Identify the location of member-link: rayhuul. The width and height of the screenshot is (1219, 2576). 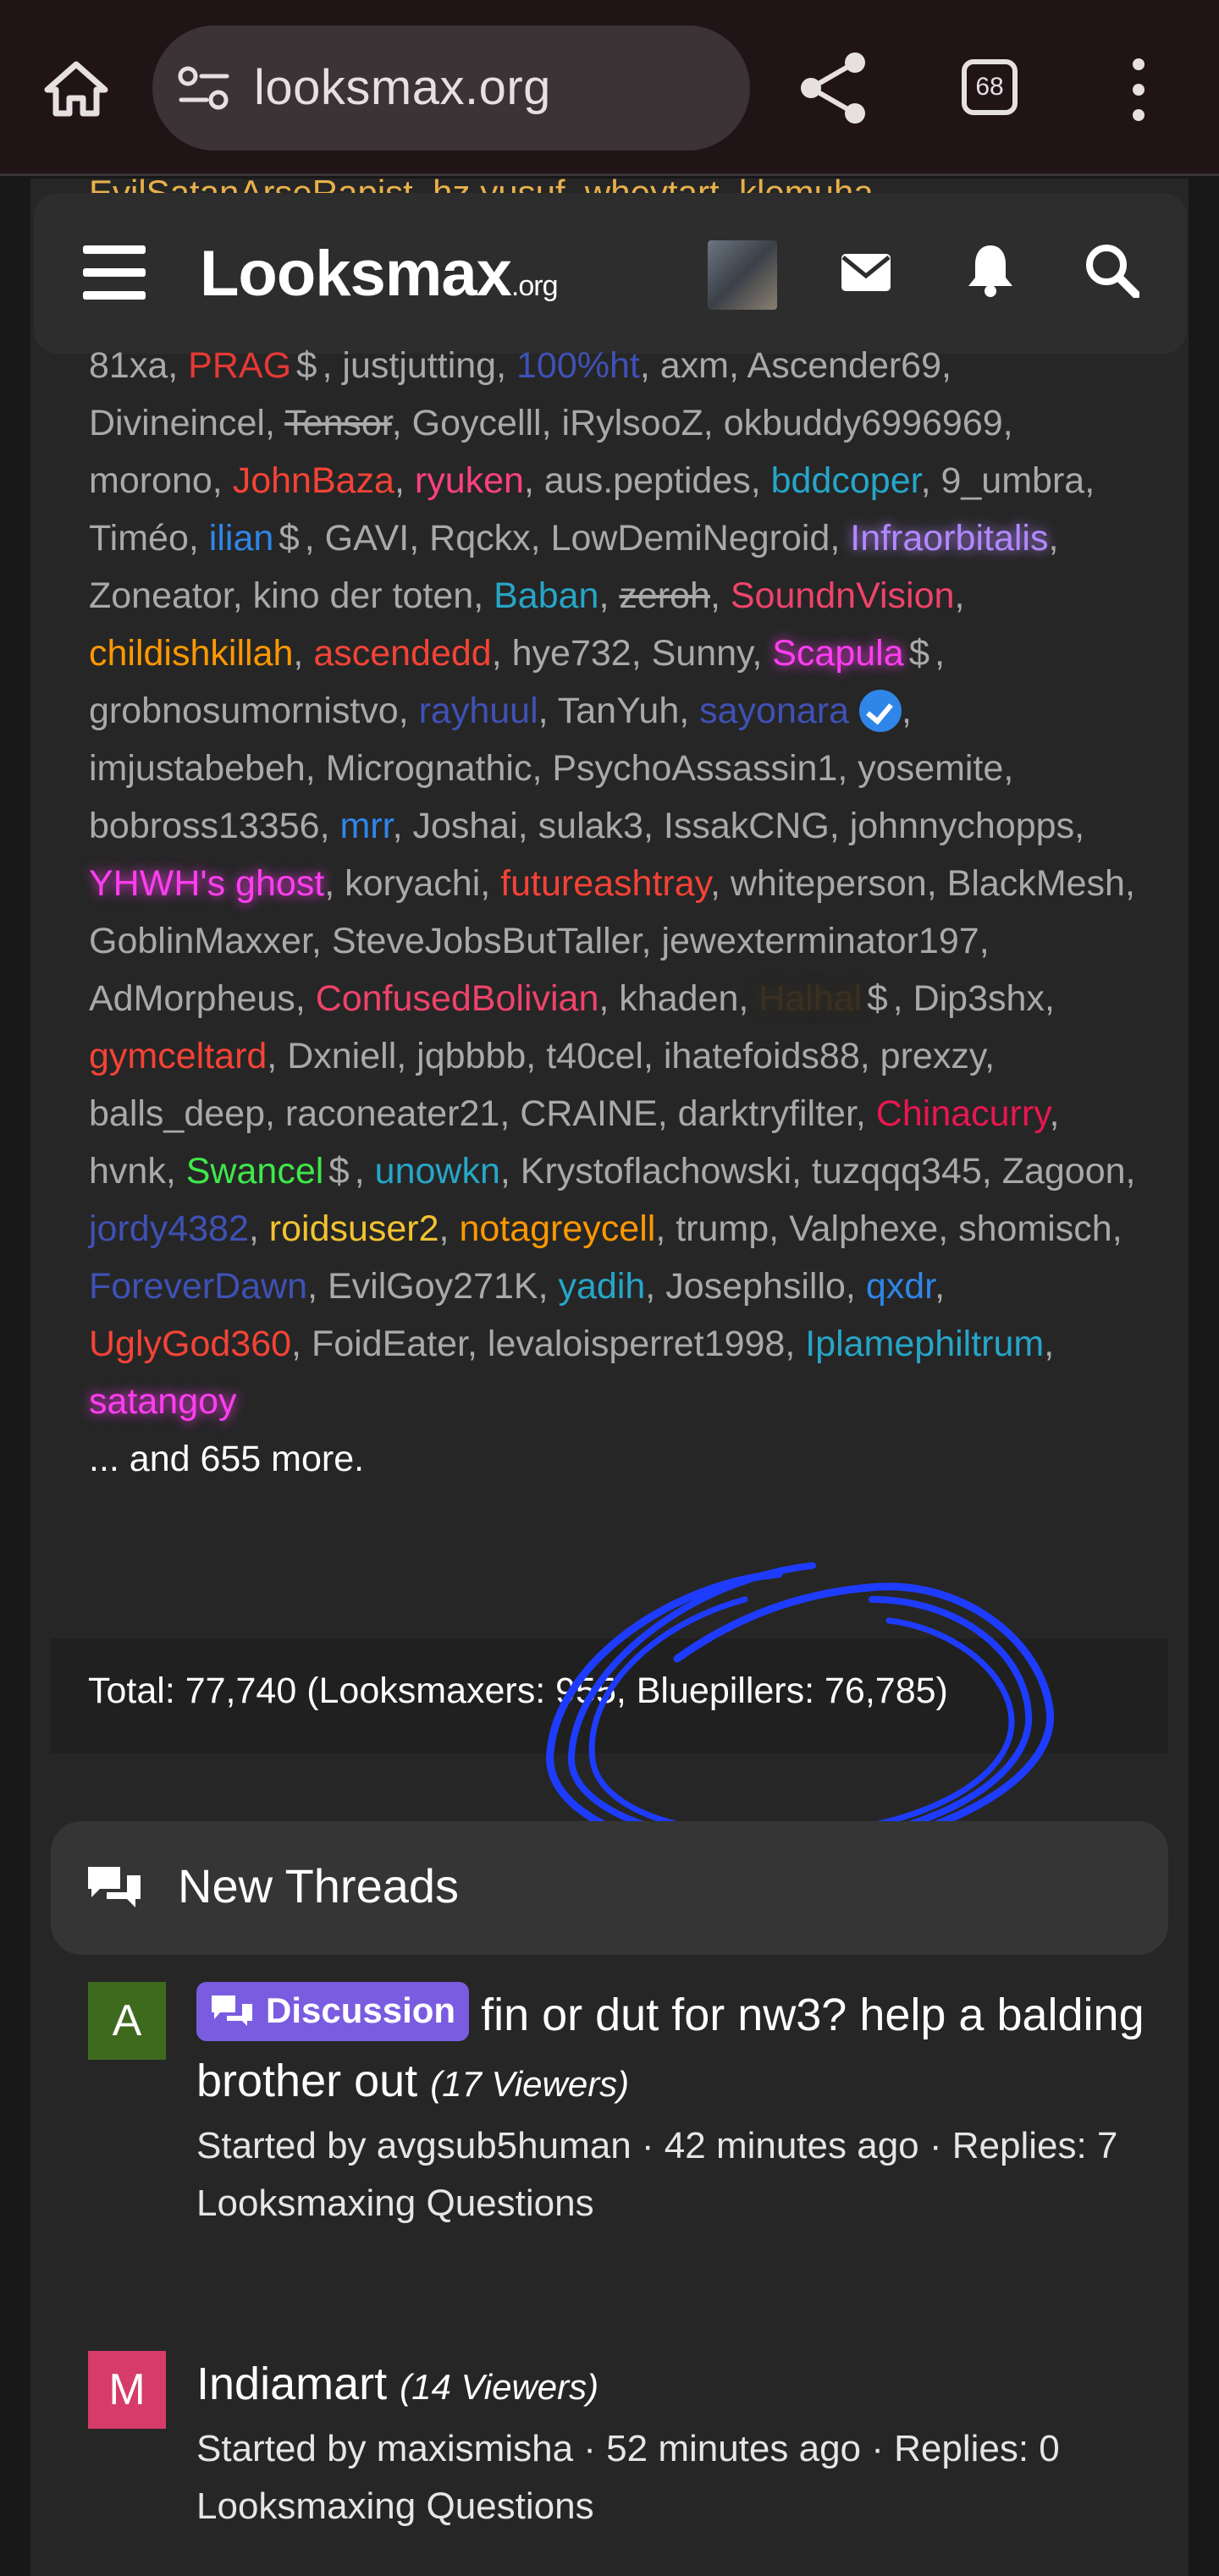
(478, 711).